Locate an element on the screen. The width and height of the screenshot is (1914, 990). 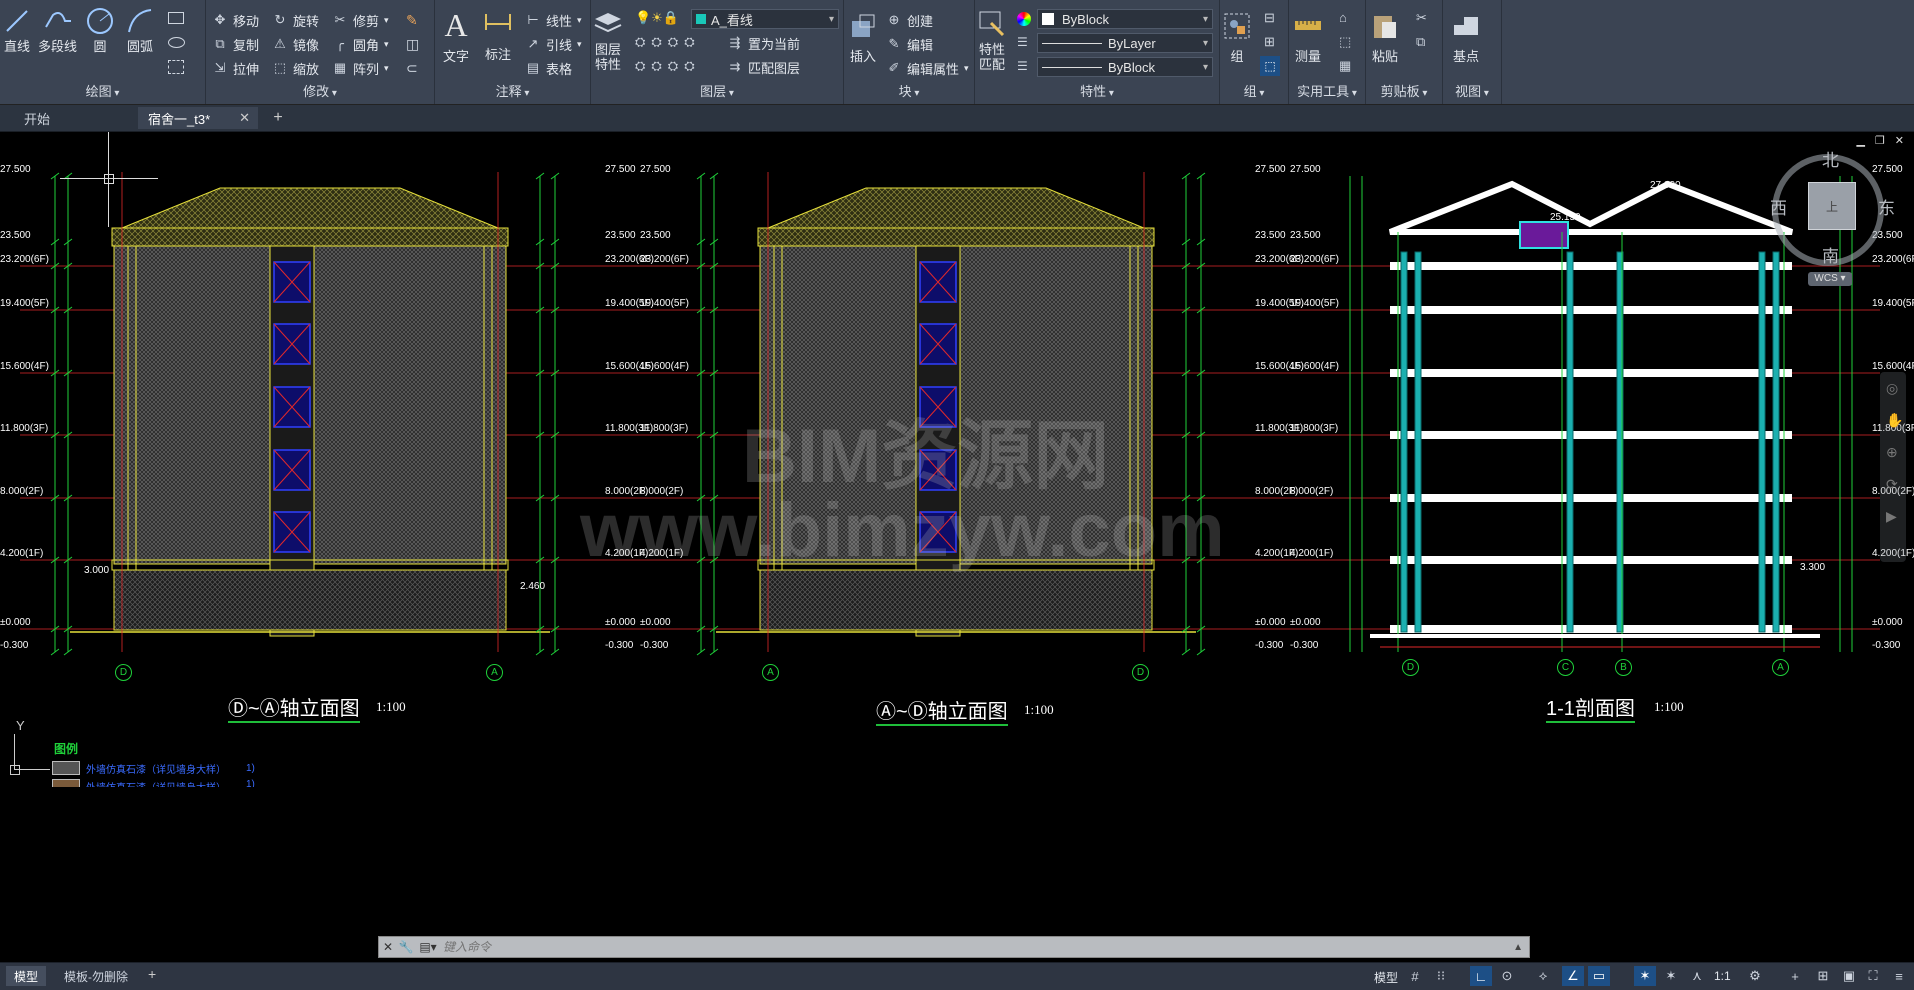
color-wheel-icon is located at coordinates (1024, 19).